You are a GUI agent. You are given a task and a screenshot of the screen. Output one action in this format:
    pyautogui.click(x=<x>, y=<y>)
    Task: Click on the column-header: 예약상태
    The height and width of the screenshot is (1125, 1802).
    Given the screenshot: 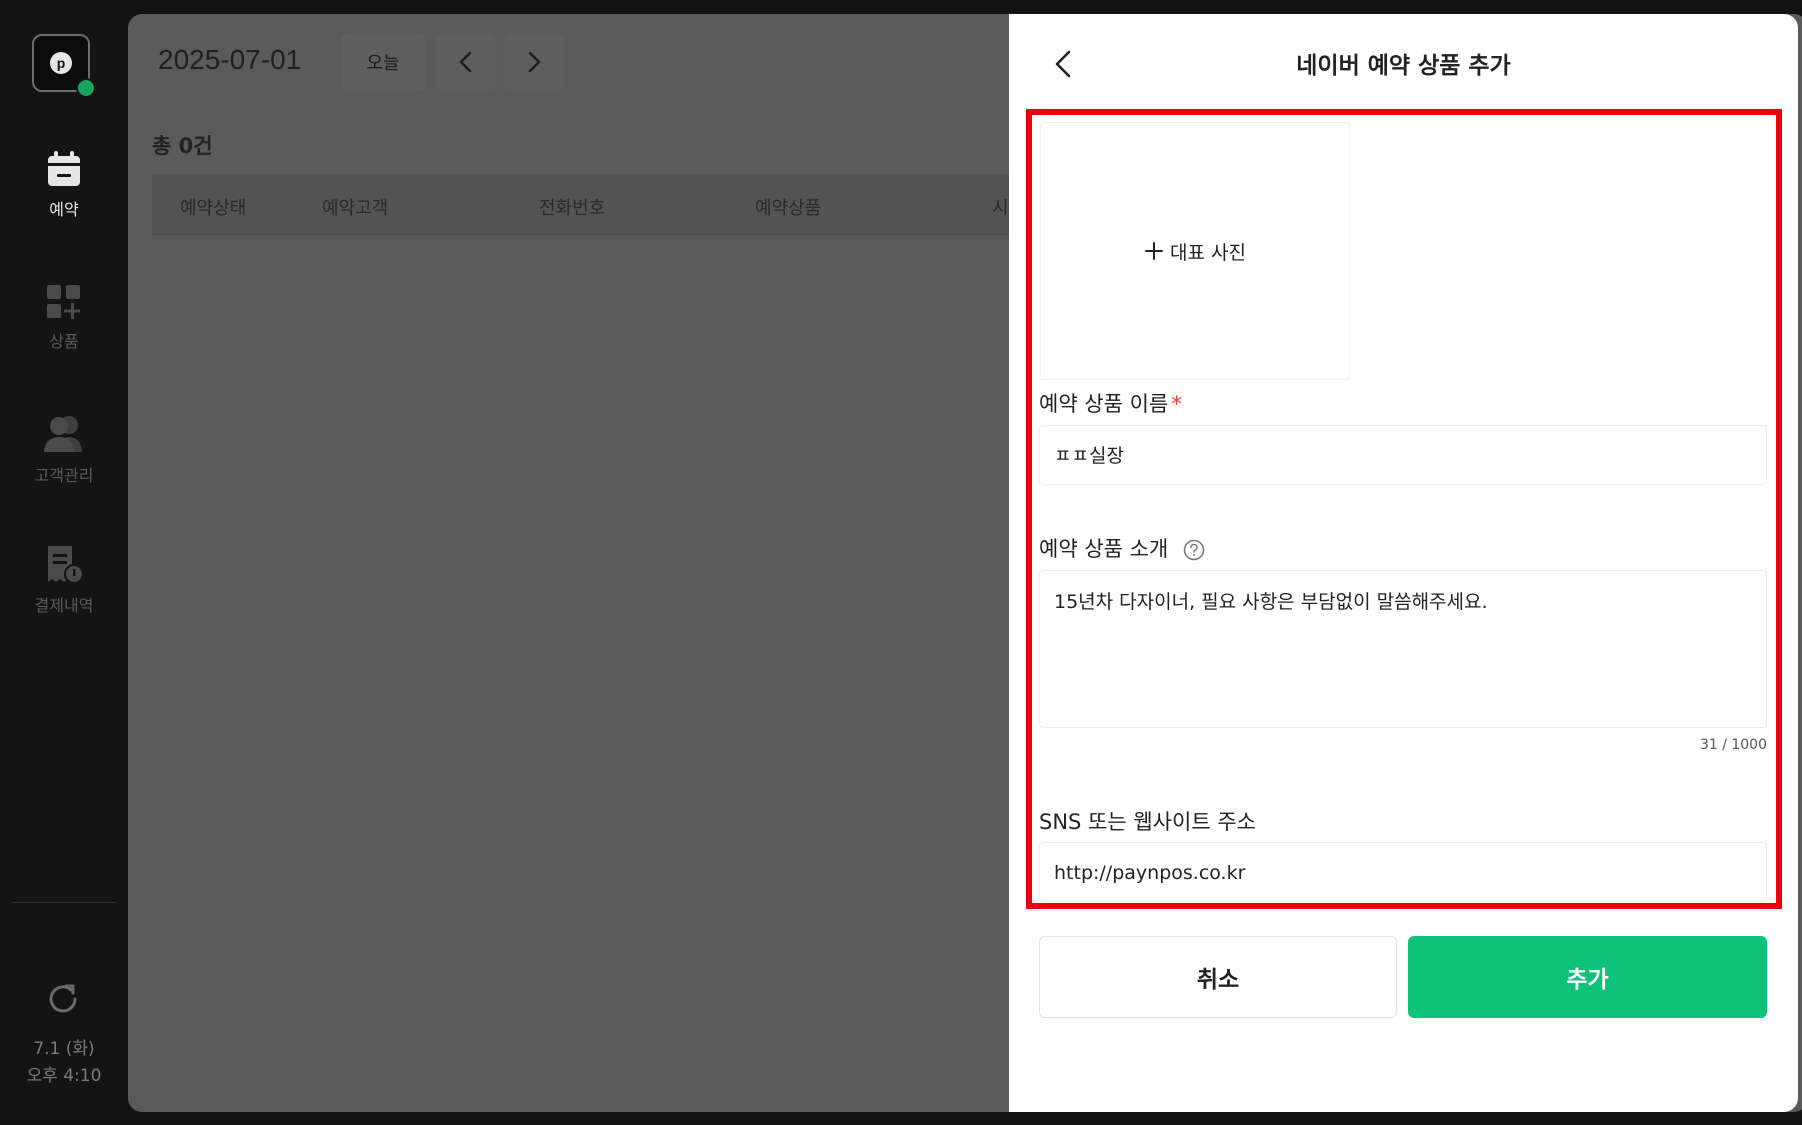 What is the action you would take?
    pyautogui.click(x=213, y=207)
    